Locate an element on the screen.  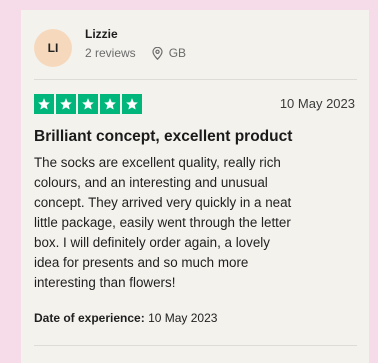
experience-label: Date of experience: is located at coordinates (89, 318).